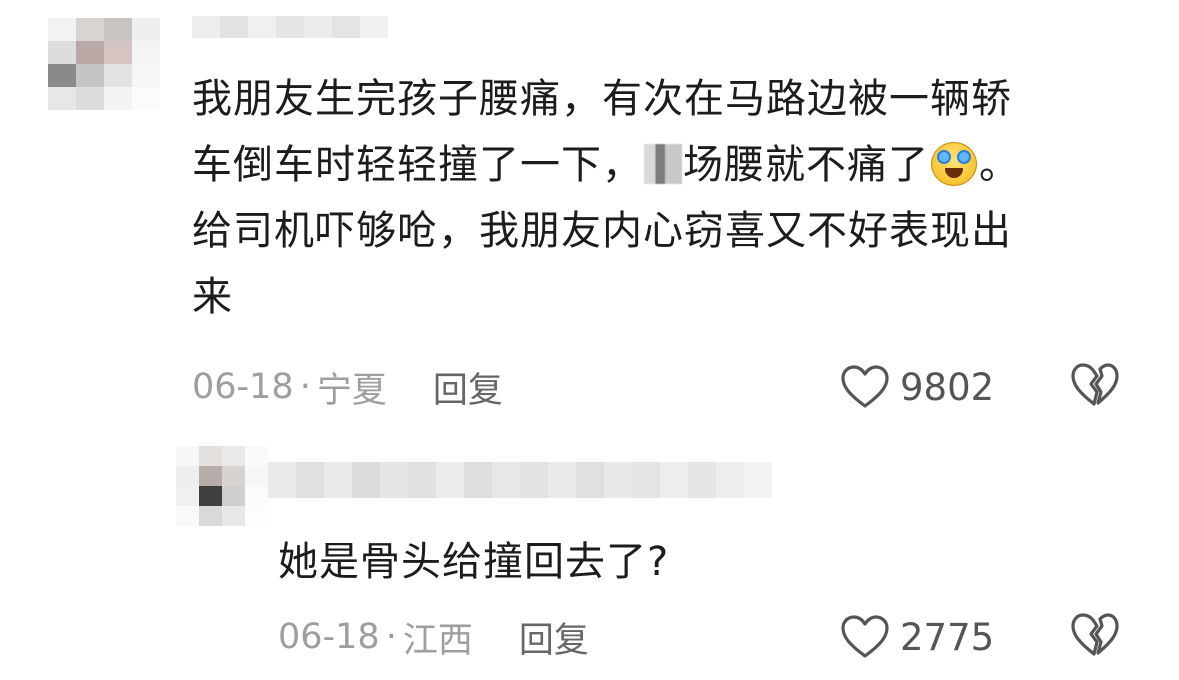 The image size is (1179, 680). What do you see at coordinates (474, 562) in the screenshot?
I see `reply-text: 她是骨头给撞回去了?` at bounding box center [474, 562].